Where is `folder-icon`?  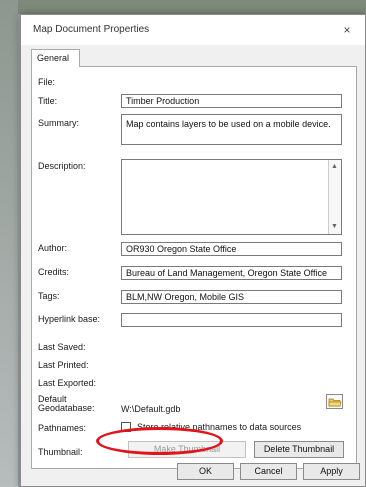
folder-icon is located at coordinates (334, 401).